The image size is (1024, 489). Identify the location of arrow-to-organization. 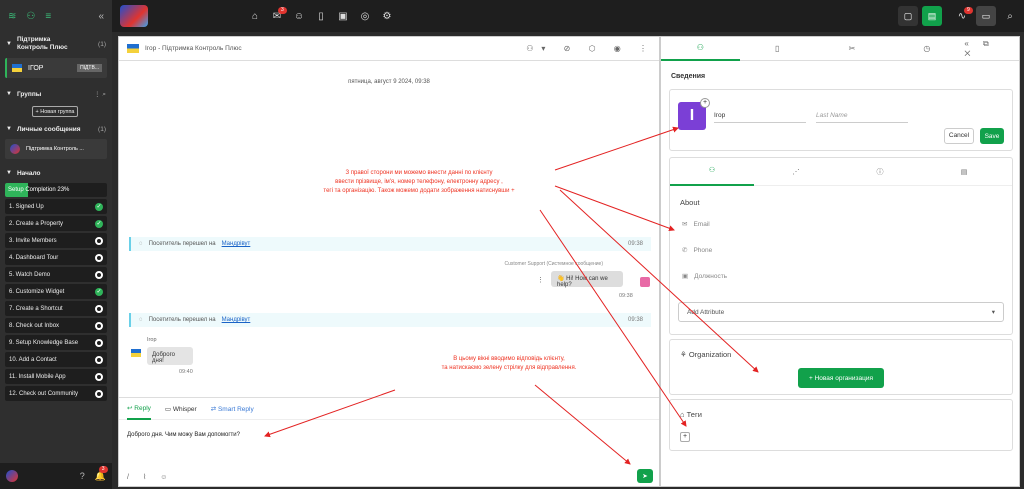
(659, 281).